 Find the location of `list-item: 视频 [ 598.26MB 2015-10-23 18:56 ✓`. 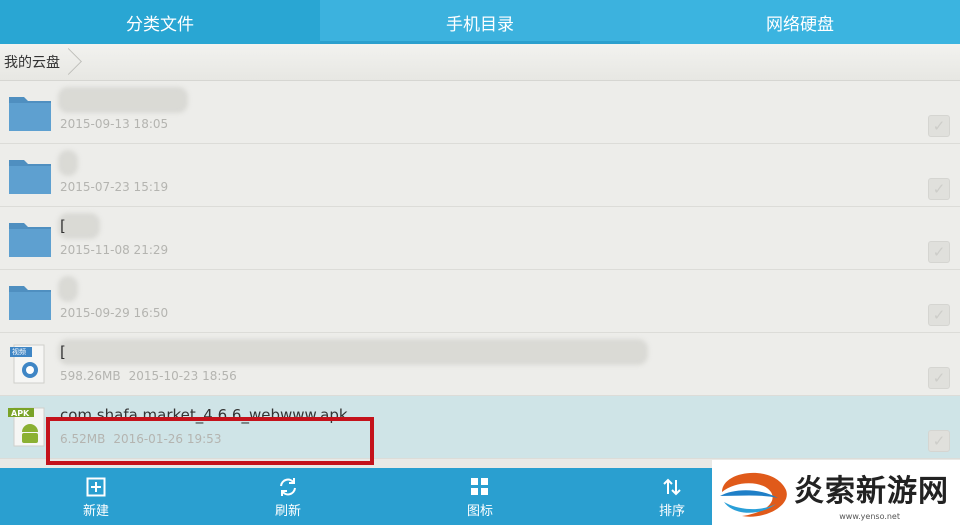

list-item: 视频 [ 598.26MB 2015-10-23 18:56 ✓ is located at coordinates (480, 364).